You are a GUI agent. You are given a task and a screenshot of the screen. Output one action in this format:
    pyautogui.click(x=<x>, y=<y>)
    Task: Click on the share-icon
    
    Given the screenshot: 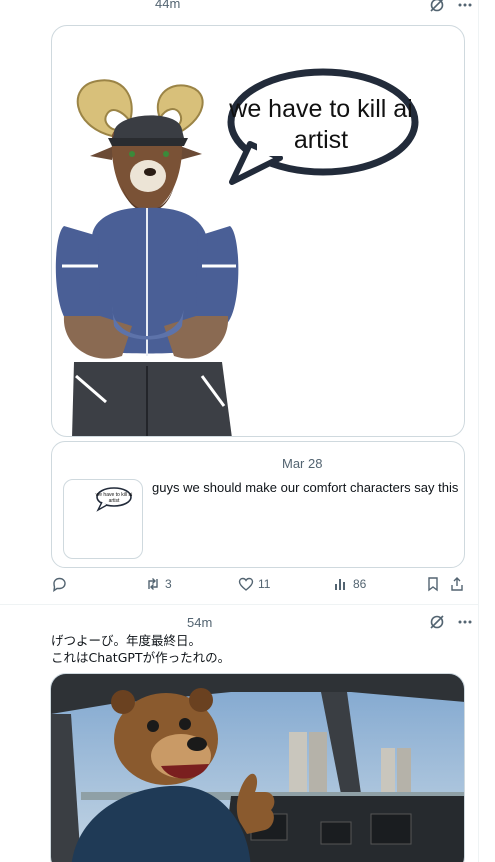 What is the action you would take?
    pyautogui.click(x=457, y=584)
    